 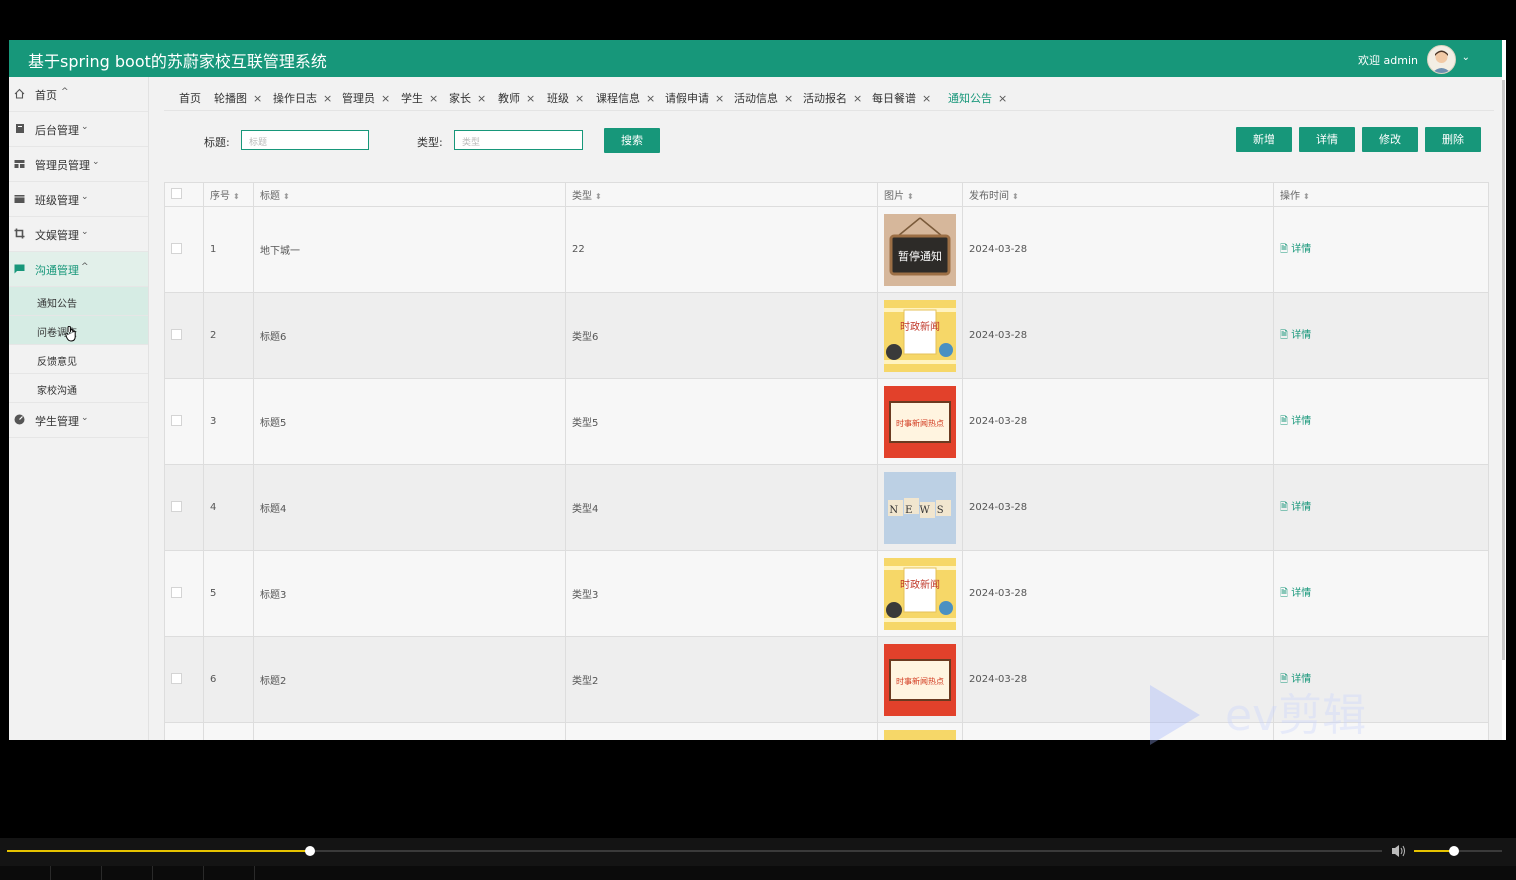 What do you see at coordinates (190, 98) in the screenshot?
I see `tab-home: 首页` at bounding box center [190, 98].